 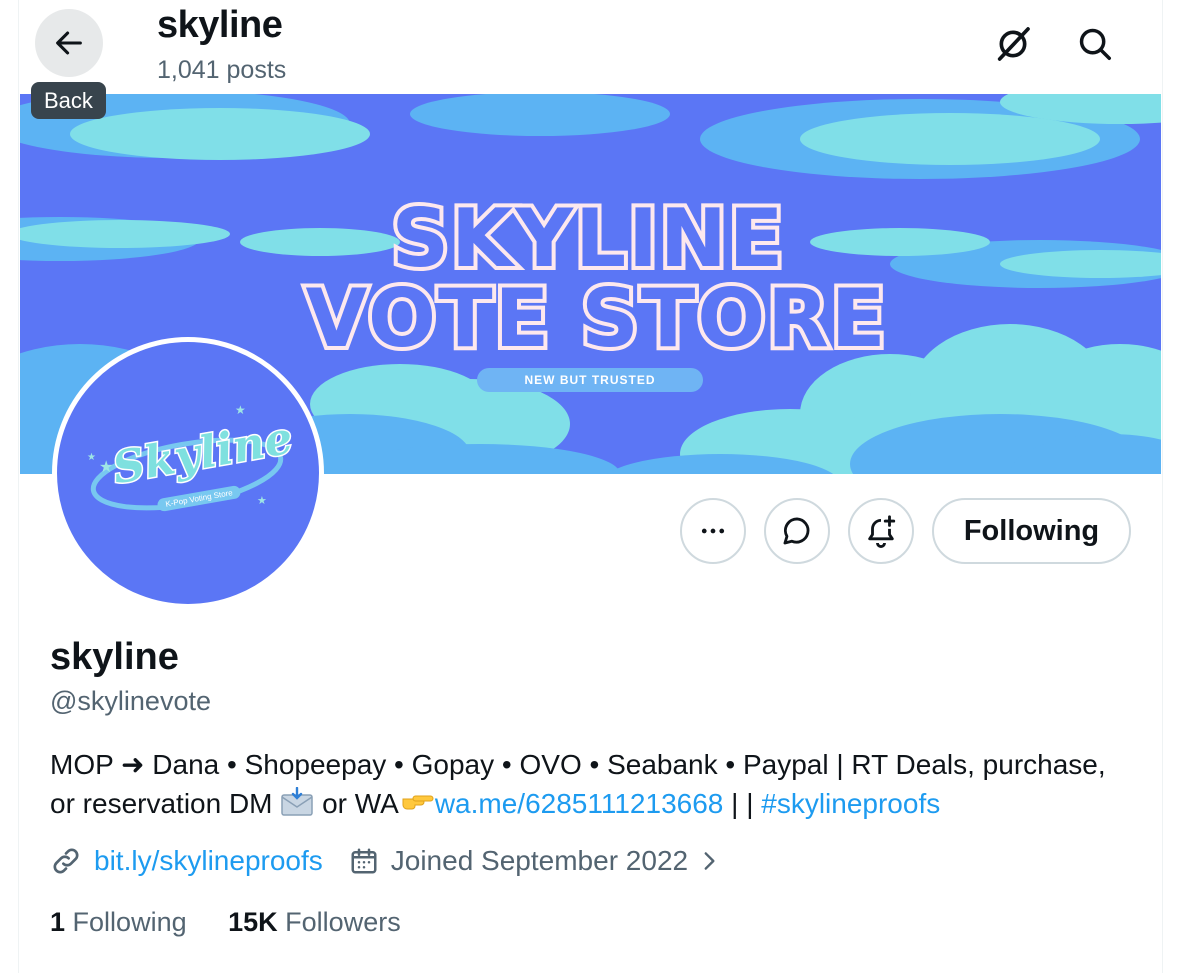 I want to click on chevron-right-icon, so click(x=709, y=861).